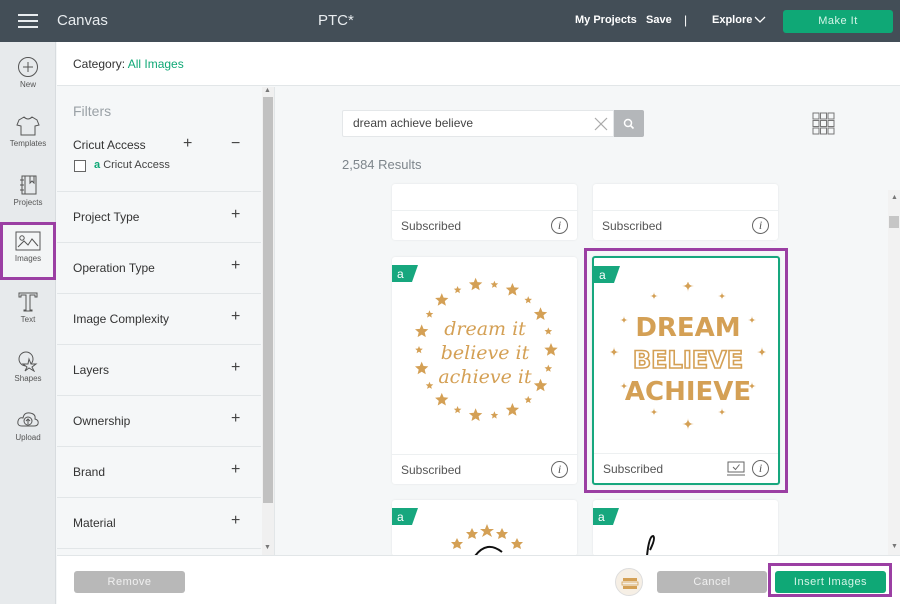 Image resolution: width=900 pixels, height=604 pixels. I want to click on image-card-dream-believe-achieve: a DREAM BELIEVE ACHIEVE Subscribed i, so click(686, 370).